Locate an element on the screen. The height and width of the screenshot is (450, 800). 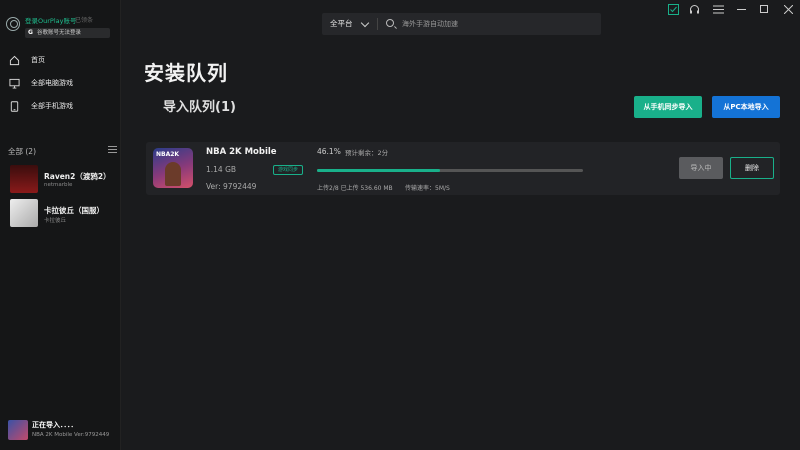
footer-status-sub: NBA 2K Mobile Ver:9792449 is located at coordinates (71, 435).